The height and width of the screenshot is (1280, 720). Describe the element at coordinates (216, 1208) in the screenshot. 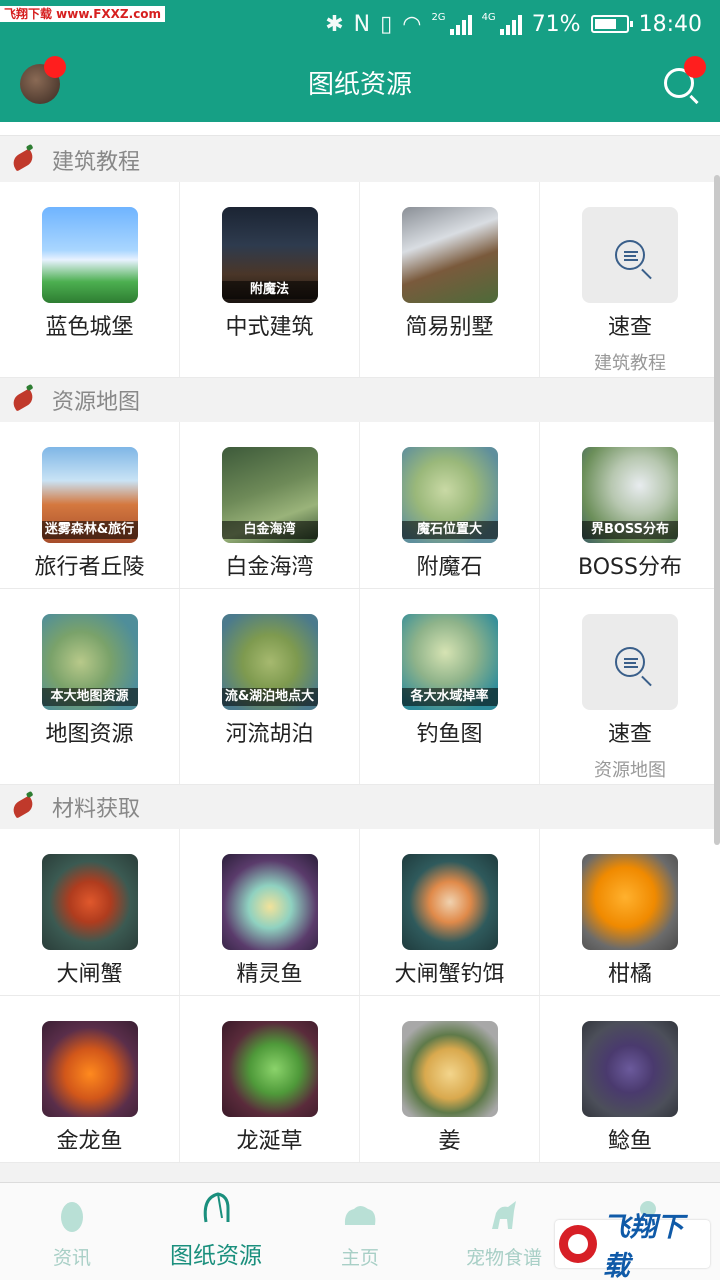

I see `hook-icon` at that location.